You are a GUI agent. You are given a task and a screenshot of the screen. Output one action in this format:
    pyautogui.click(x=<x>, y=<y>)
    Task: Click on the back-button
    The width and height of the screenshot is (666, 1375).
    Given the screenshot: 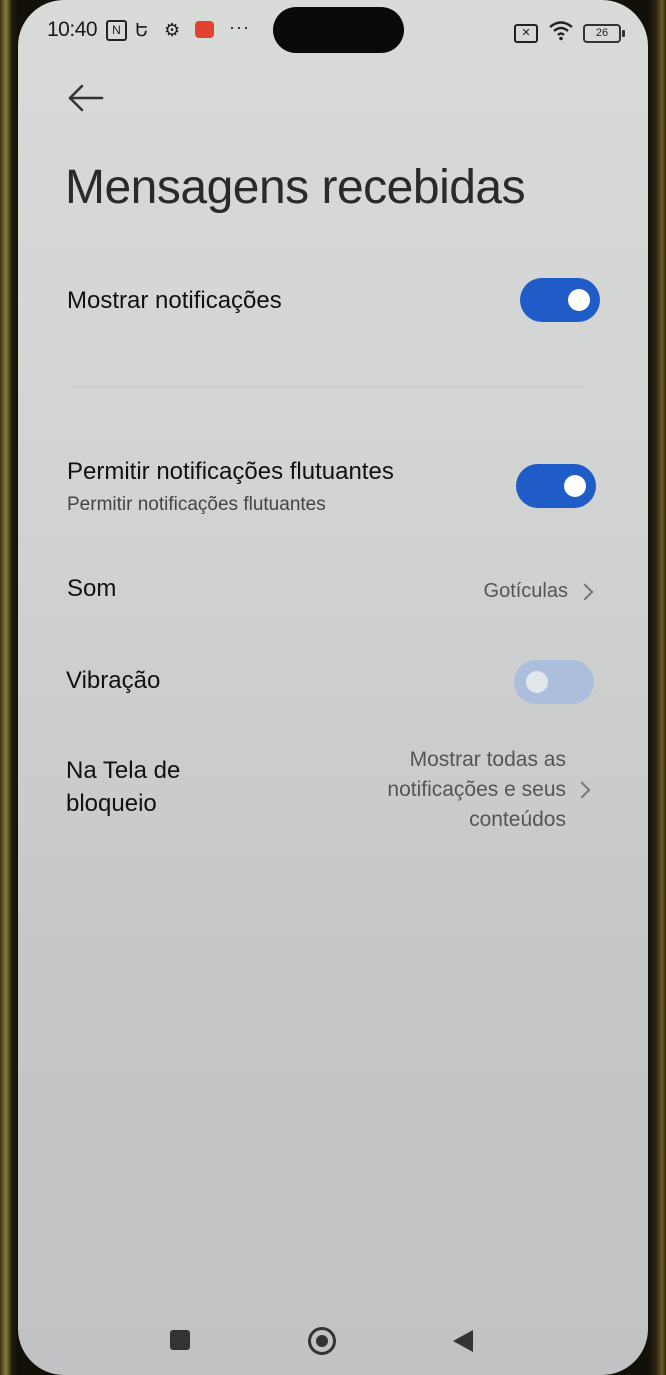 What is the action you would take?
    pyautogui.click(x=86, y=98)
    